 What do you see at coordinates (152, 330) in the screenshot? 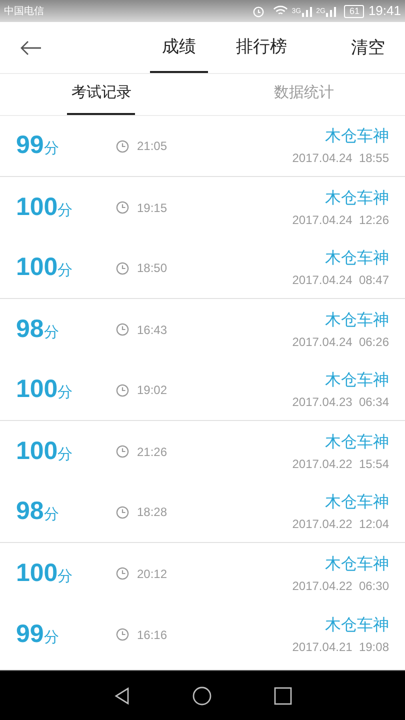
I see `duration-label: 16:43` at bounding box center [152, 330].